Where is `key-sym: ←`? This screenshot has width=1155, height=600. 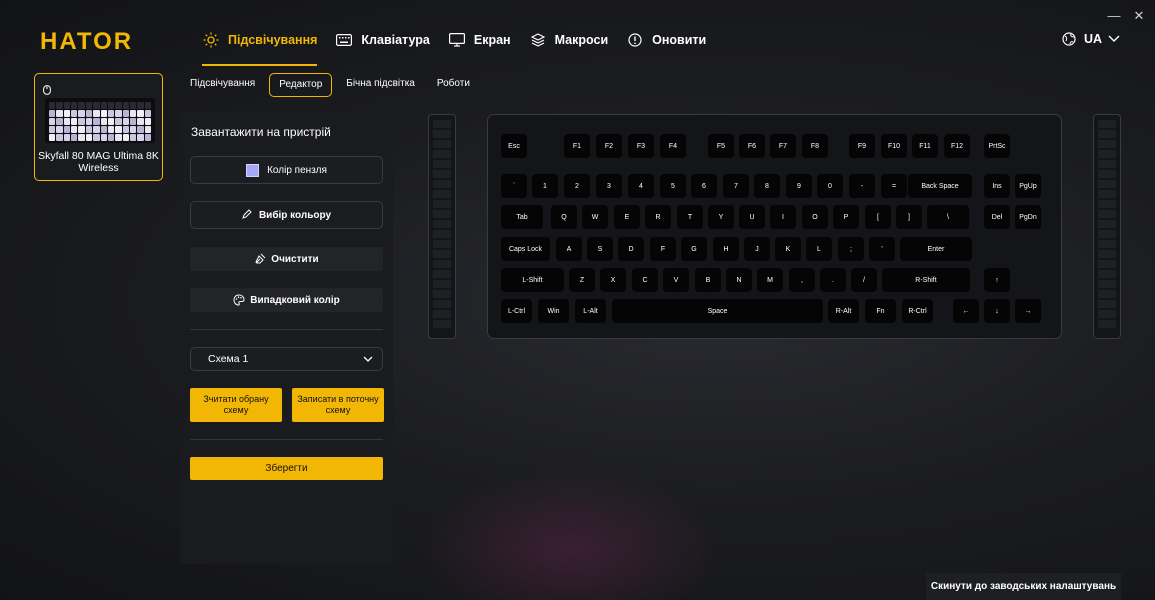
key-sym: ← is located at coordinates (966, 311).